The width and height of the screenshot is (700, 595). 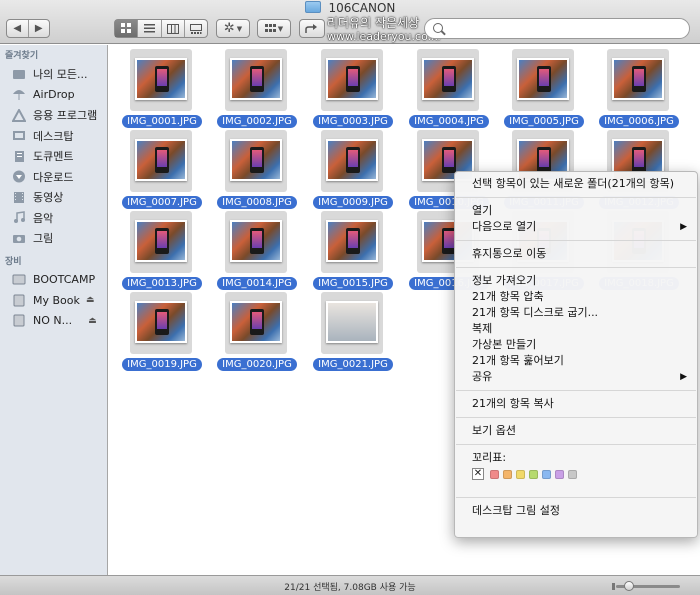 I want to click on file-item: IMG_0005.JPG, so click(x=544, y=87).